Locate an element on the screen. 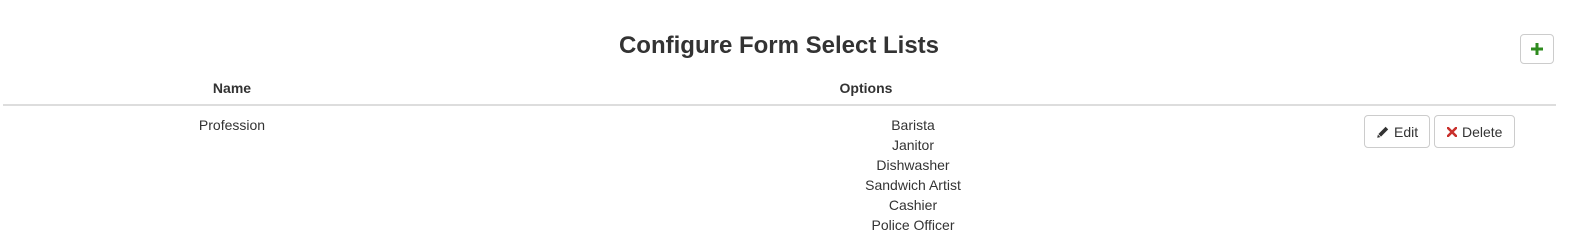 This screenshot has width=1572, height=244. option-item: Cashier is located at coordinates (913, 205).